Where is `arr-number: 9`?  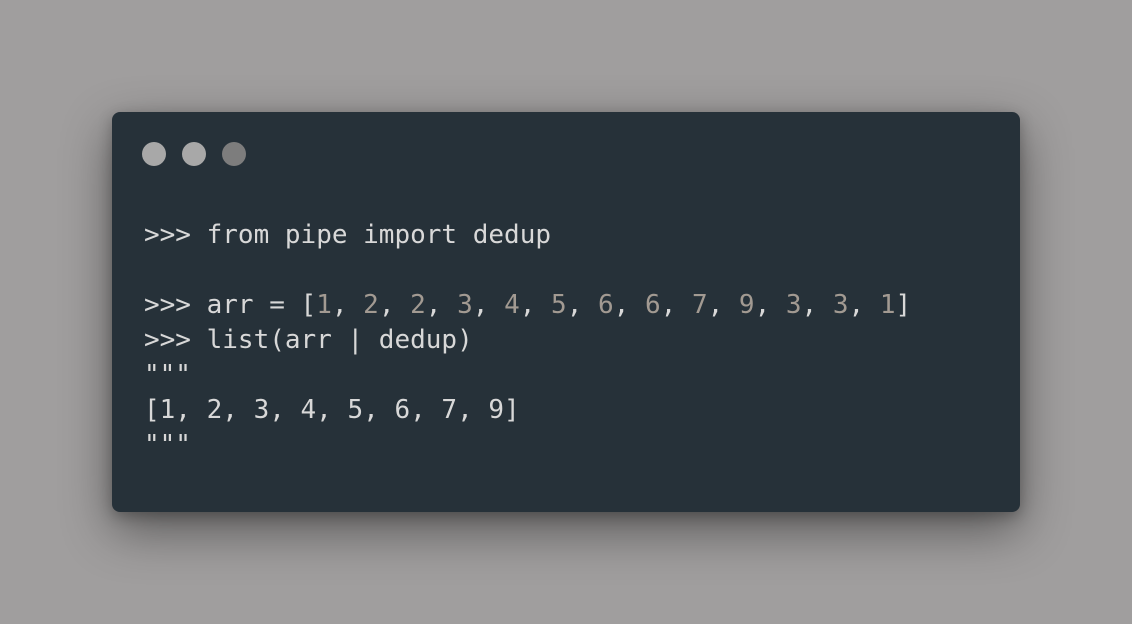 arr-number: 9 is located at coordinates (746, 305).